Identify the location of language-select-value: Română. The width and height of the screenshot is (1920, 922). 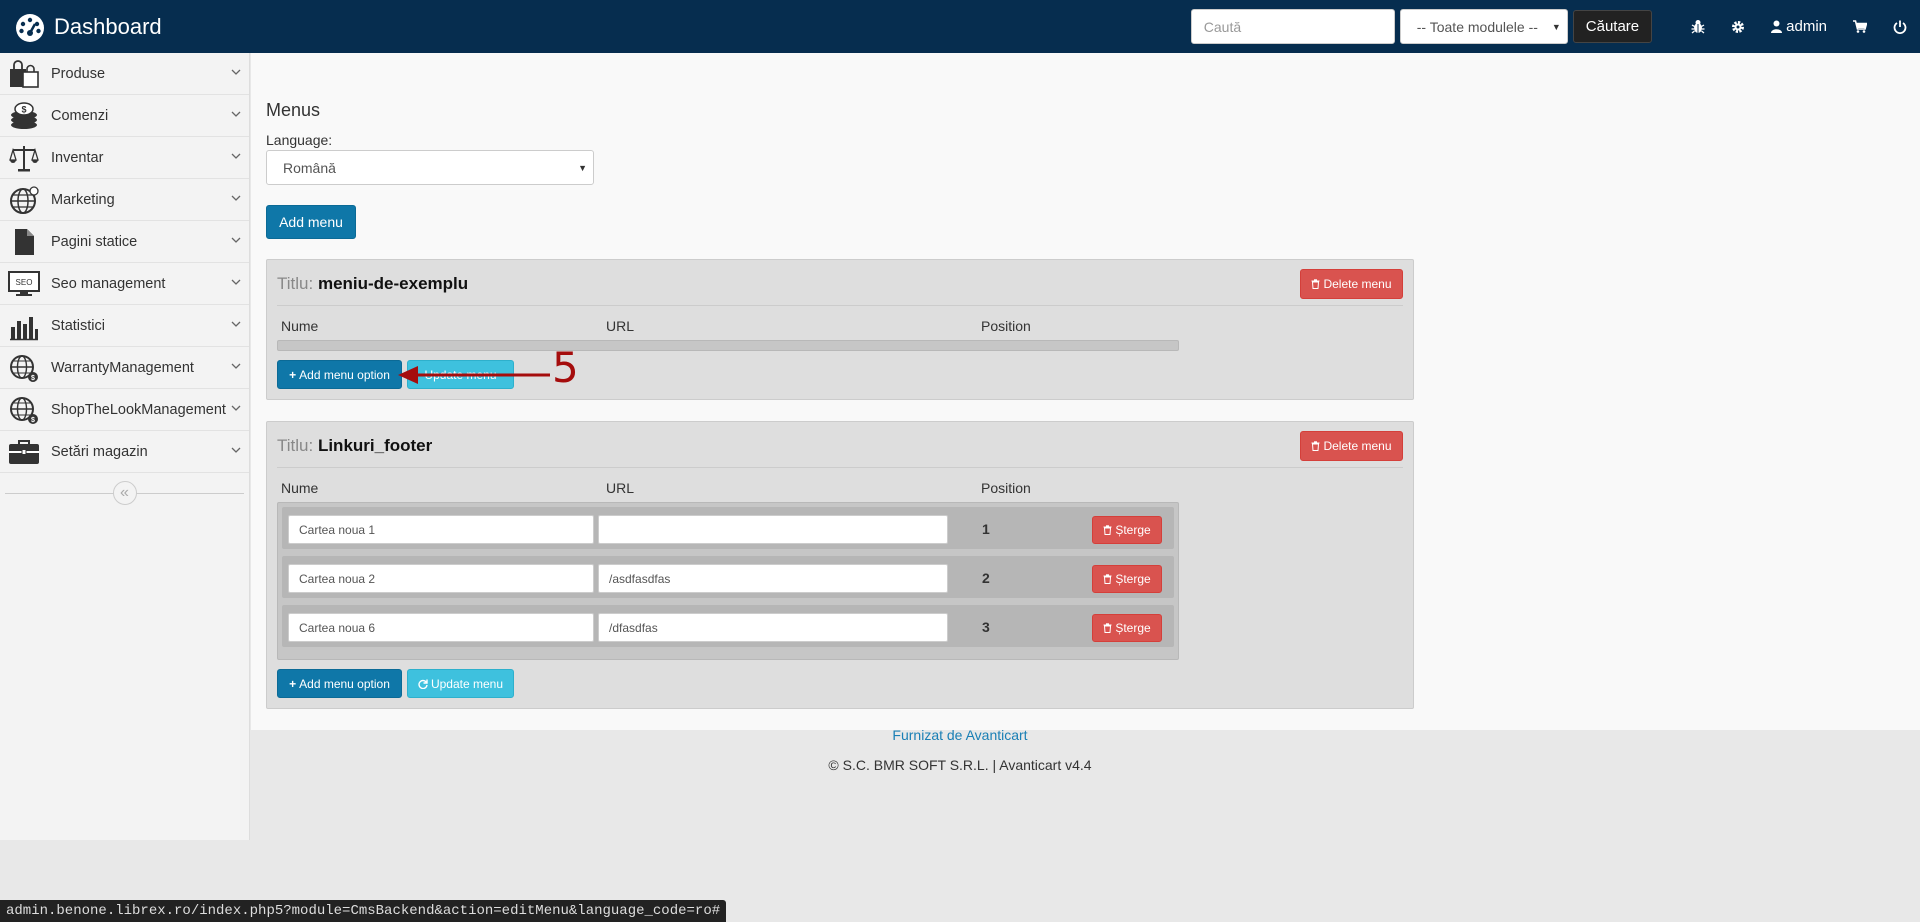
(309, 167).